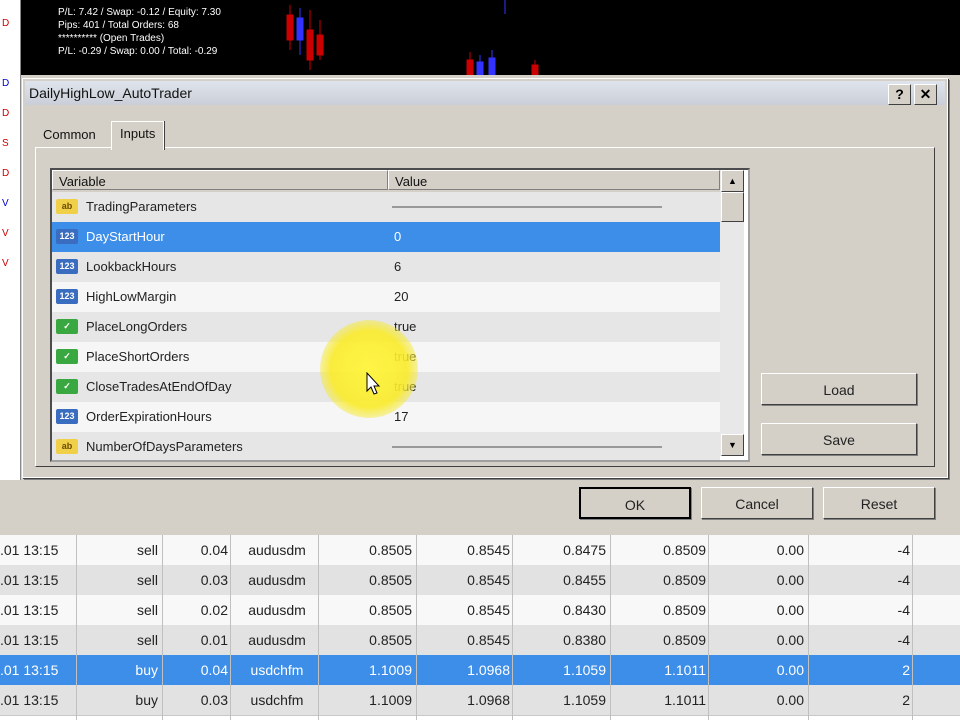 The height and width of the screenshot is (720, 960). I want to click on overlay-line: Pips: 401 / Total Orders: 68, so click(118, 25).